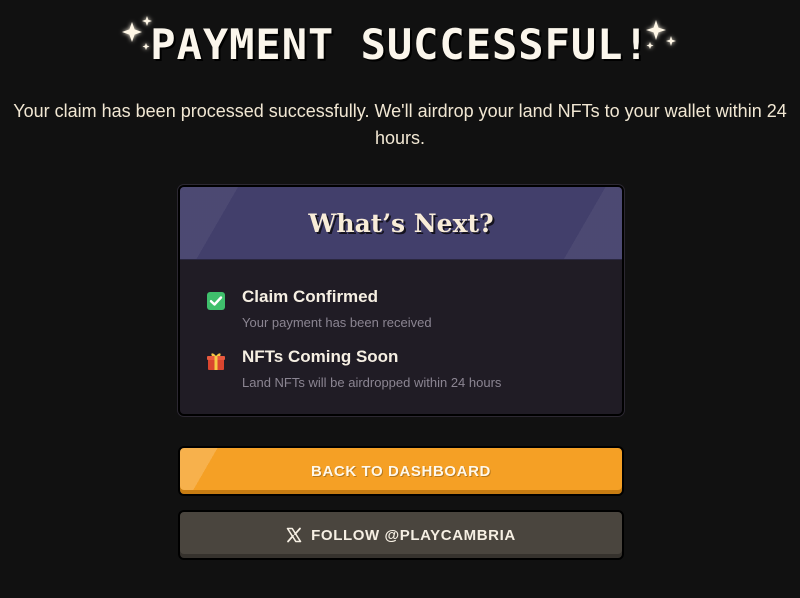 Image resolution: width=800 pixels, height=598 pixels. I want to click on back-to-dashboard-label: BACK TO DASHBOARD, so click(401, 471).